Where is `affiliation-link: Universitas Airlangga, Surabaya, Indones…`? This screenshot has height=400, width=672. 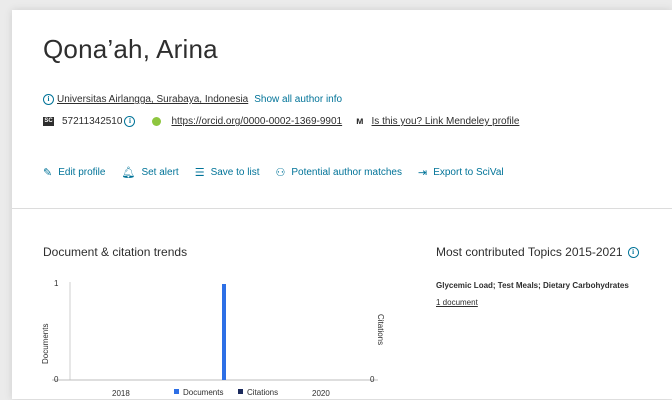 affiliation-link: Universitas Airlangga, Surabaya, Indones… is located at coordinates (152, 99).